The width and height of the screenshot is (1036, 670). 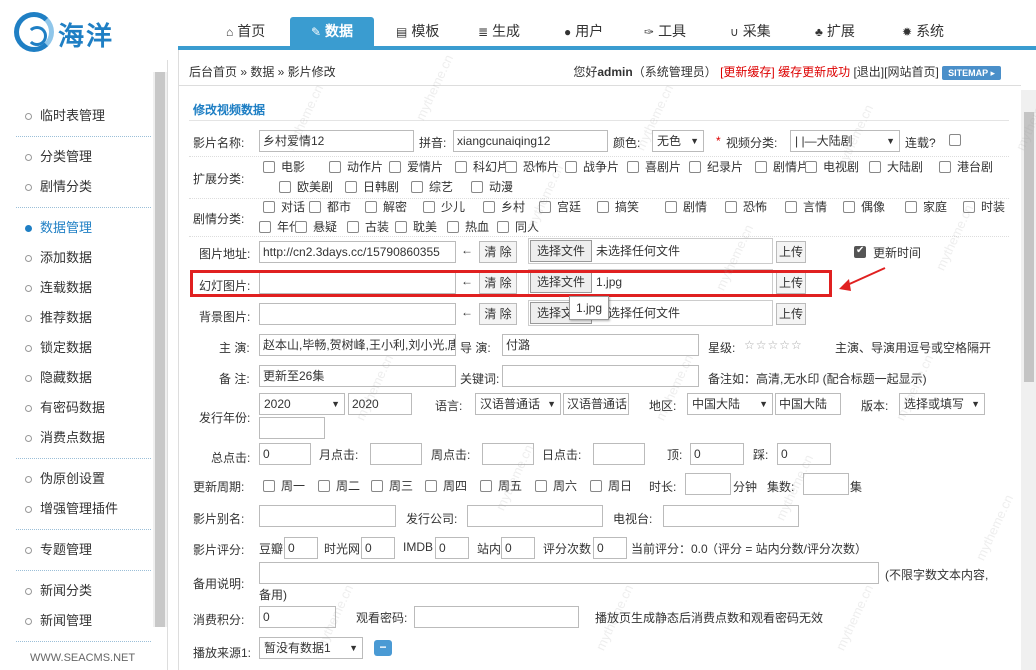 What do you see at coordinates (83, 187) in the screenshot?
I see `sidebar-item: 剧情分类` at bounding box center [83, 187].